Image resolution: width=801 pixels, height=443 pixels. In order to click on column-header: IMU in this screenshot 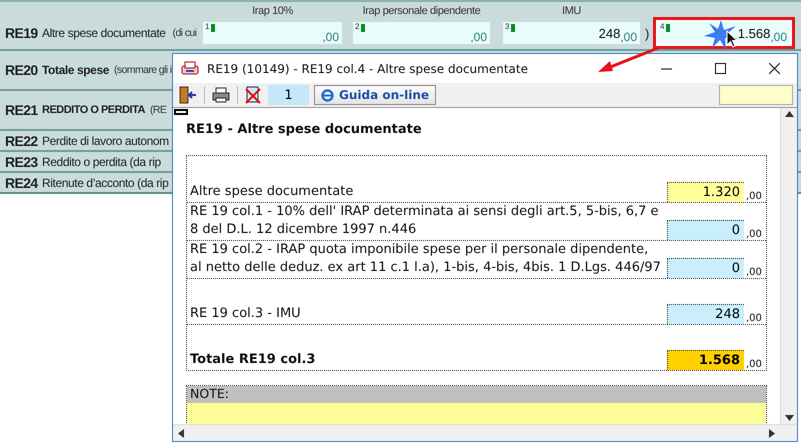, I will do `click(571, 11)`.